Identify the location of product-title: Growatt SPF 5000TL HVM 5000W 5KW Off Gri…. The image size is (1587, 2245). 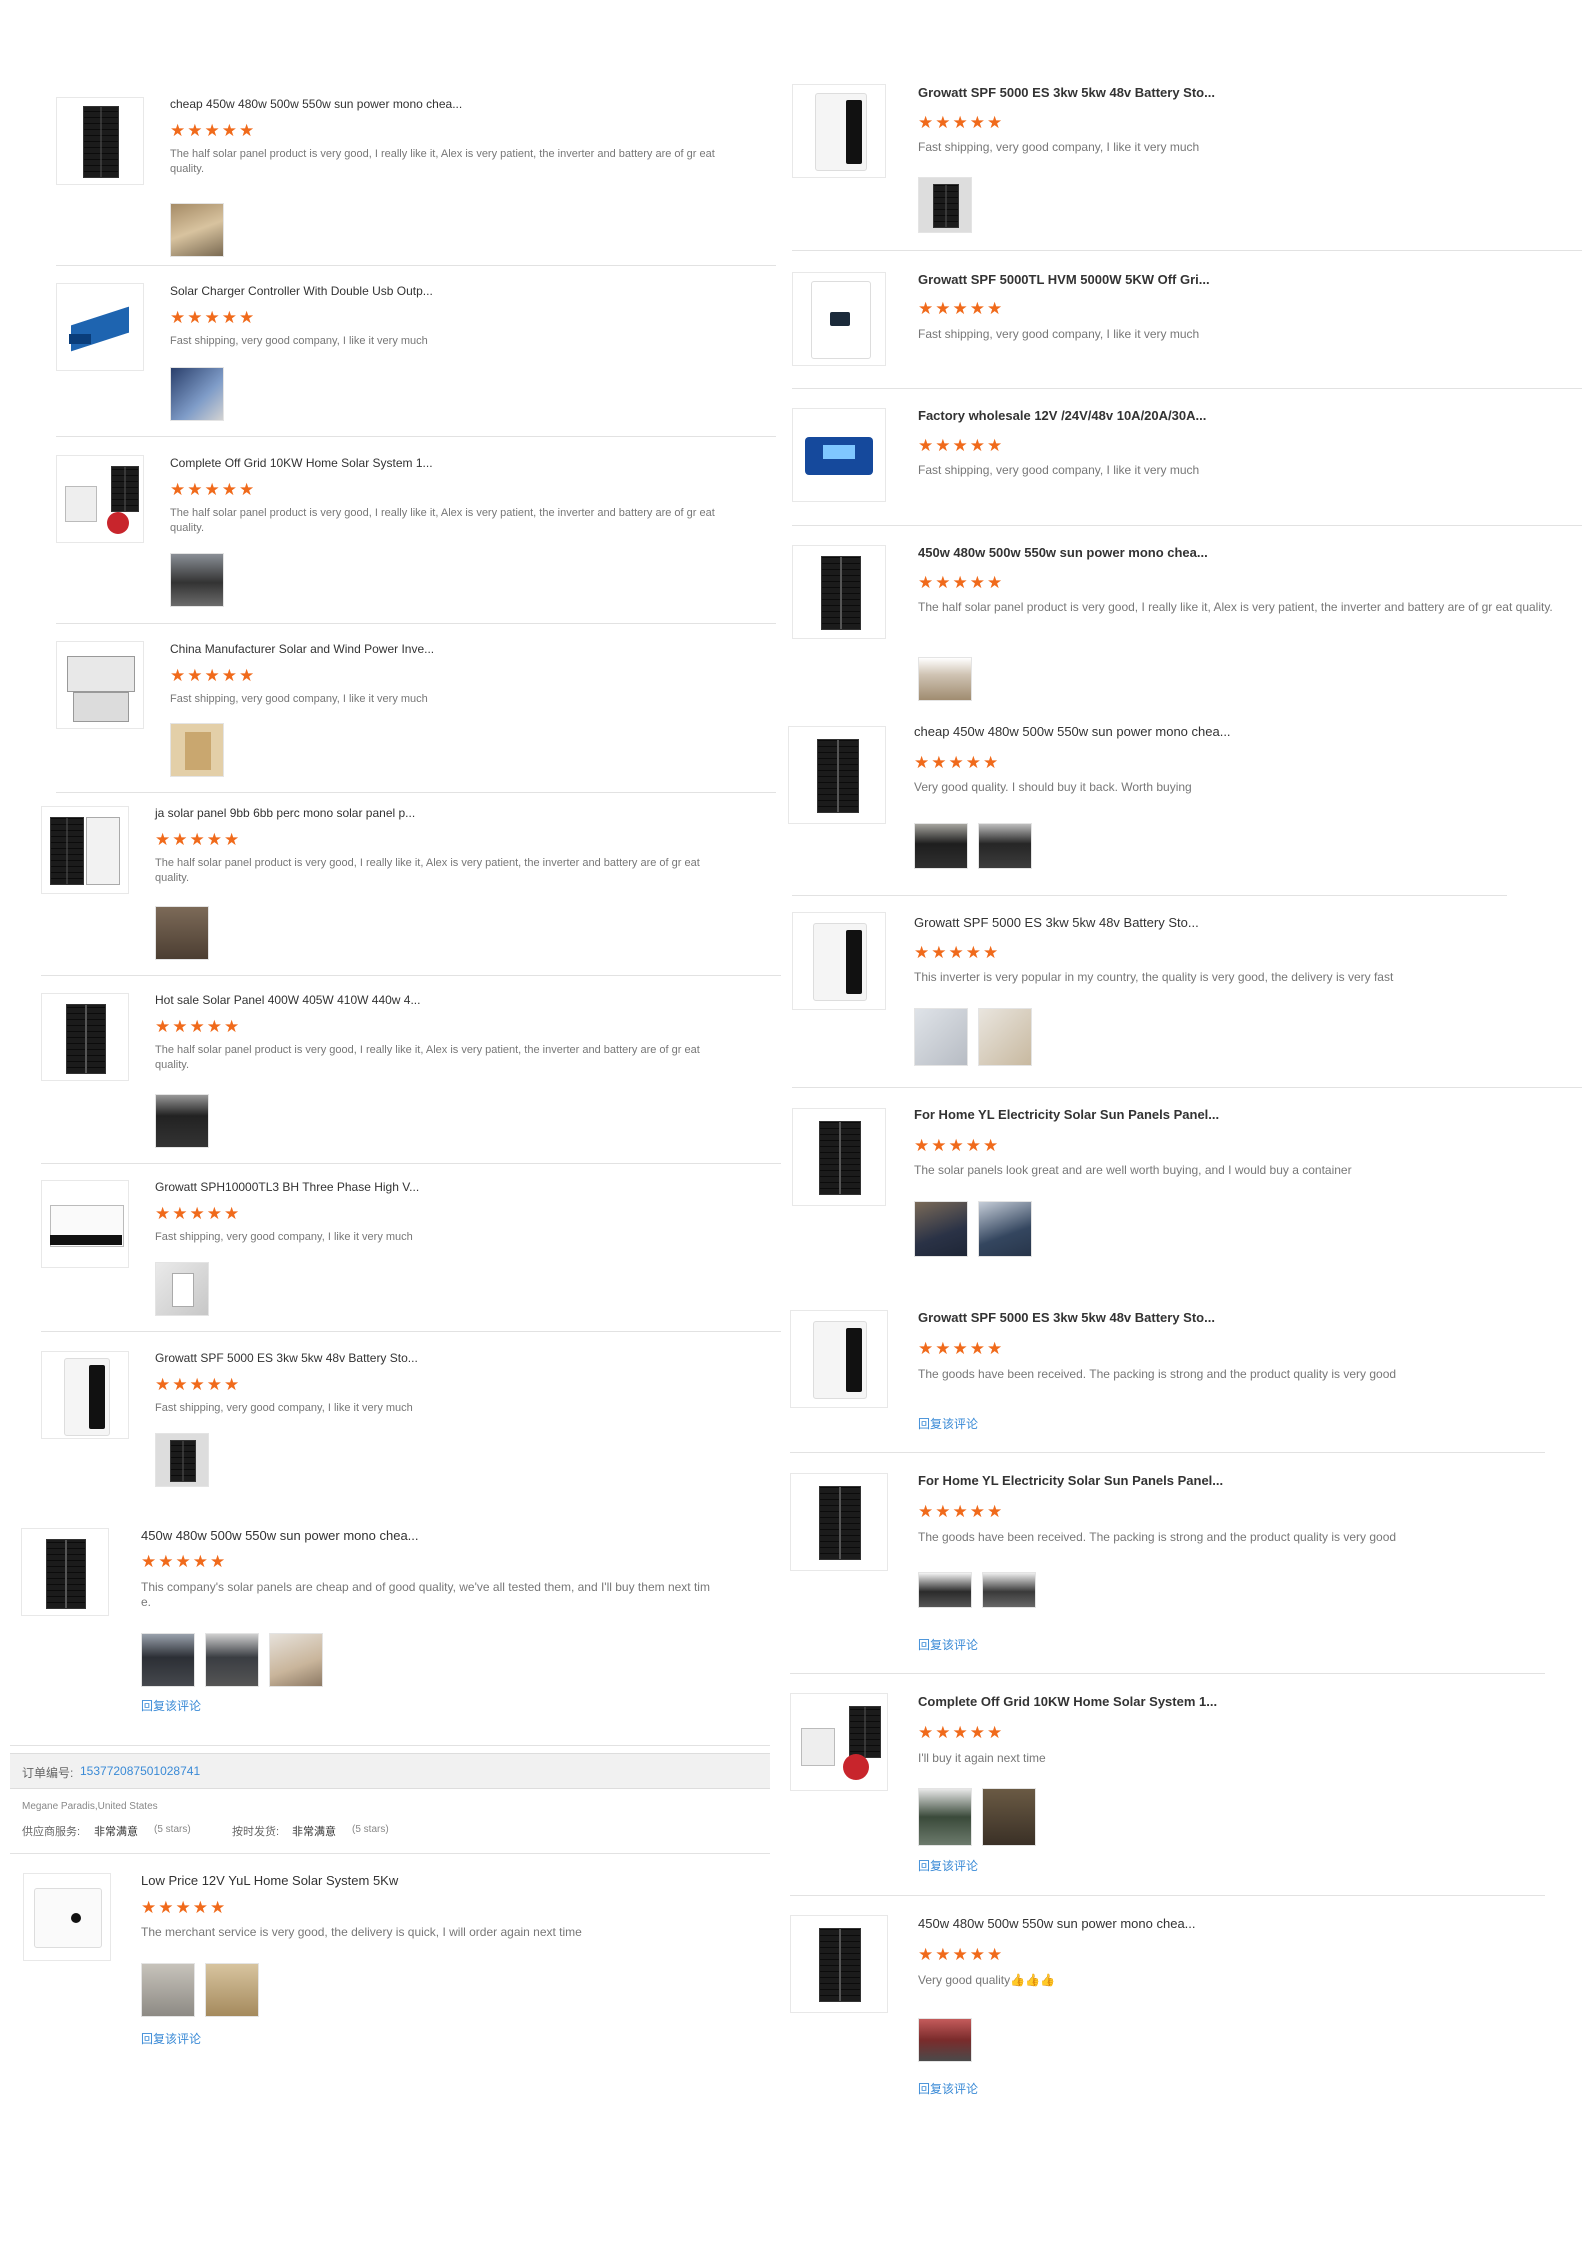
(1064, 279).